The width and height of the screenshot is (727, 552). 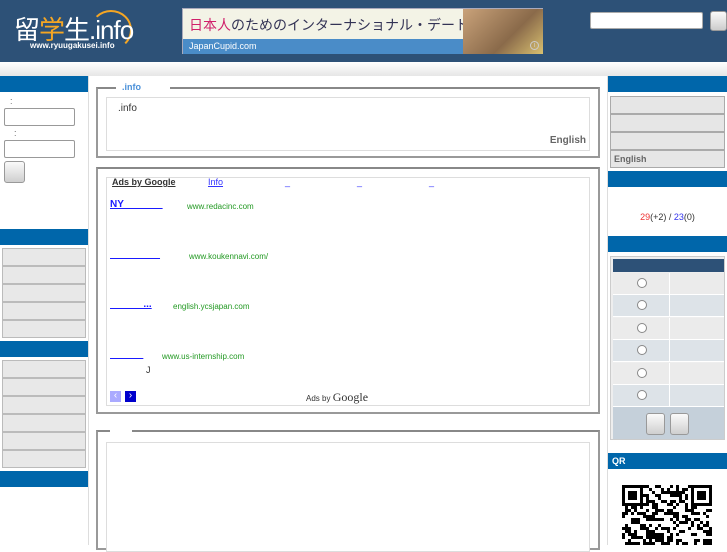 I want to click on info-box: .info English, so click(x=348, y=122).